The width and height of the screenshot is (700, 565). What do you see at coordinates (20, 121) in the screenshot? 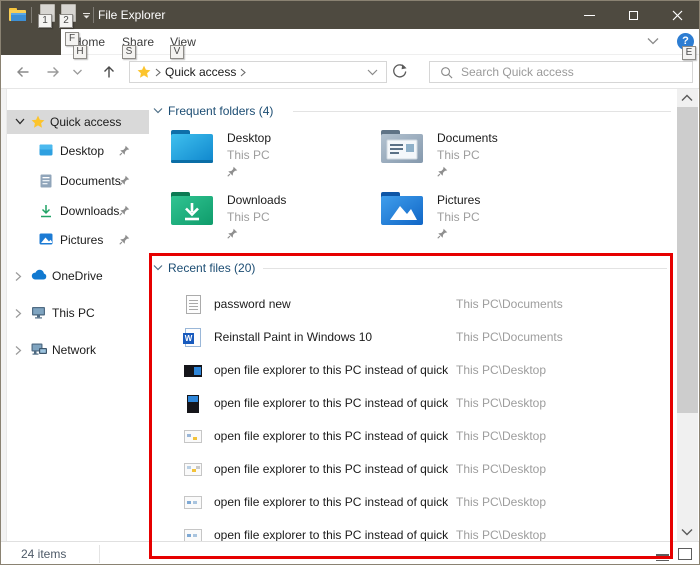
I see `chevron-expanded-icon` at bounding box center [20, 121].